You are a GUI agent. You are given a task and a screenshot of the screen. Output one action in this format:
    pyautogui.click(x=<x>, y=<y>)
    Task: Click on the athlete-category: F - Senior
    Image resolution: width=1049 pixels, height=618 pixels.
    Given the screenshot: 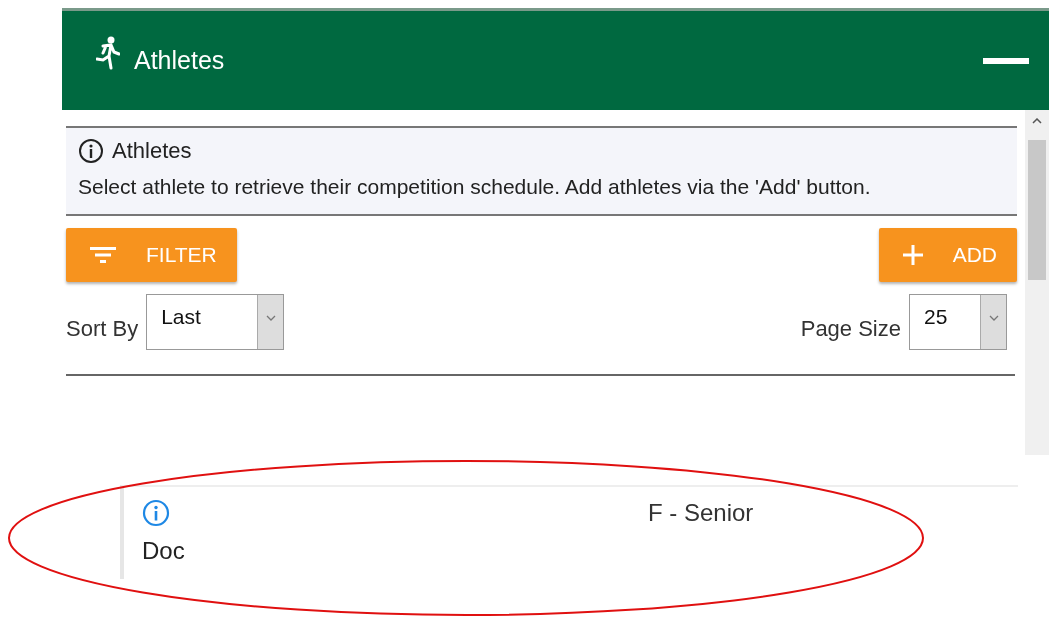 What is the action you would take?
    pyautogui.click(x=701, y=513)
    